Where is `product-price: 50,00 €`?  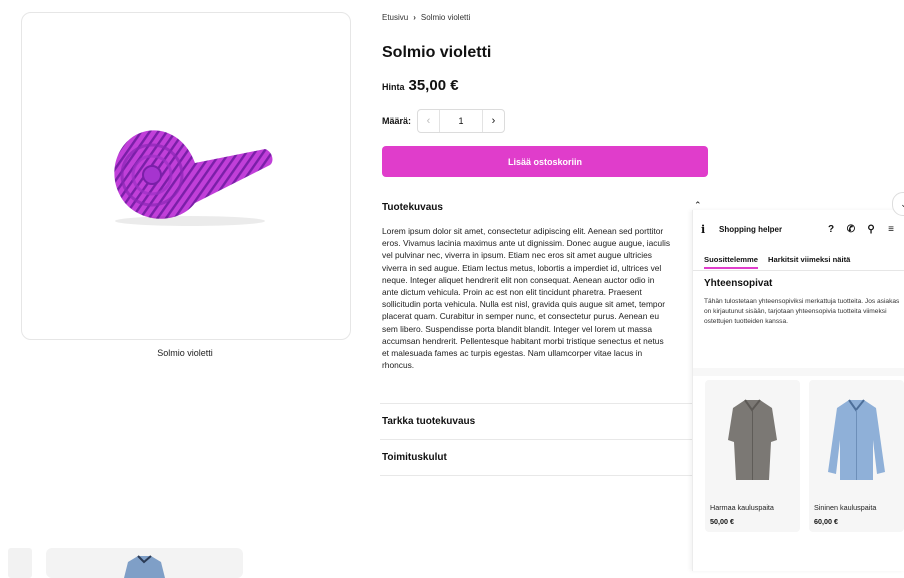
product-price: 50,00 € is located at coordinates (722, 521).